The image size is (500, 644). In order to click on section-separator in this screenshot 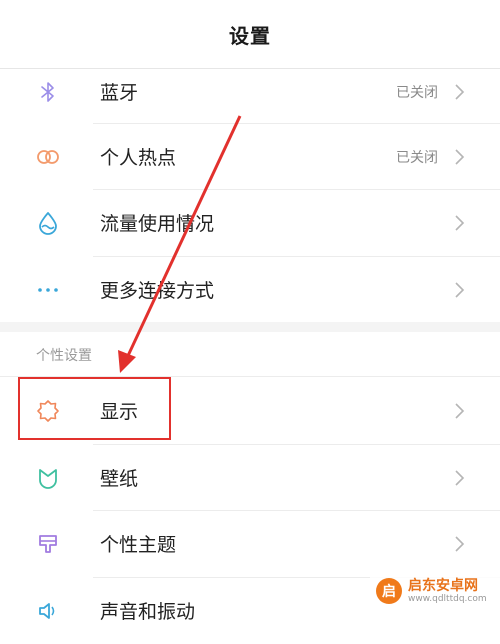, I will do `click(250, 327)`.